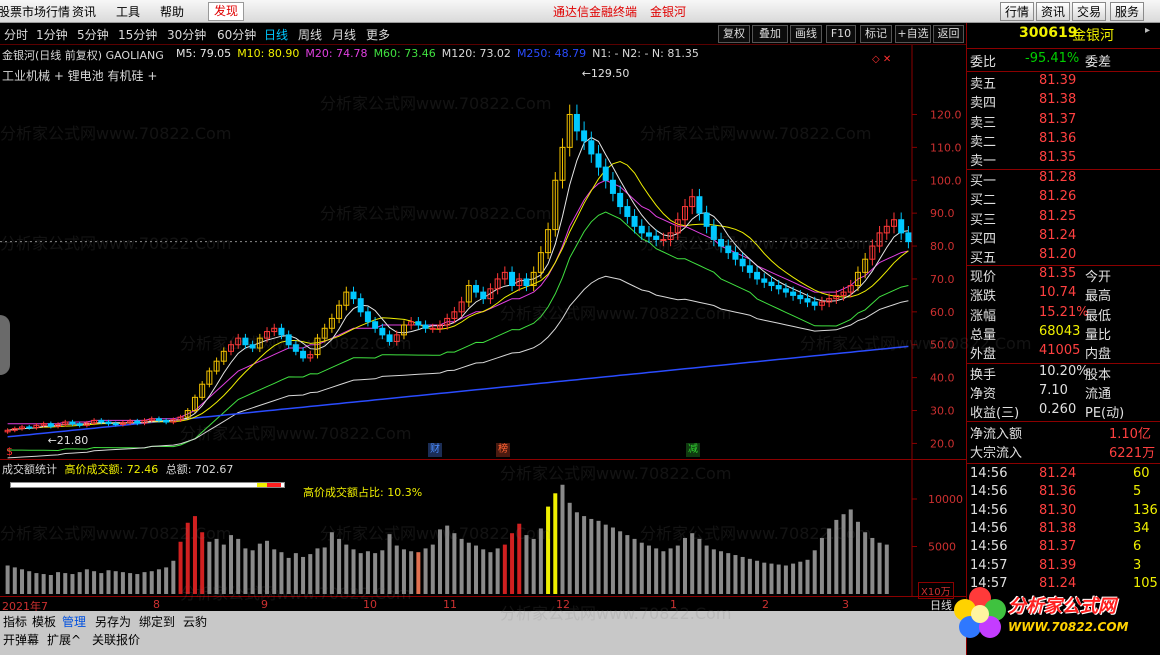 The height and width of the screenshot is (655, 1160). What do you see at coordinates (1058, 100) in the screenshot?
I see `sell-price: 81.38` at bounding box center [1058, 100].